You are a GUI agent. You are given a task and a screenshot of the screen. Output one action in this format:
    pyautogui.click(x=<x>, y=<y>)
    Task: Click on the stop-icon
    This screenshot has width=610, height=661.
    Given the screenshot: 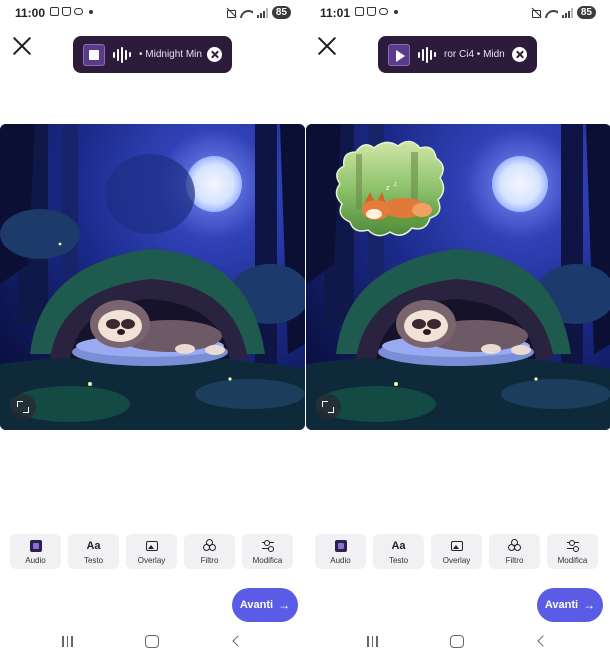 What is the action you would take?
    pyautogui.click(x=94, y=54)
    